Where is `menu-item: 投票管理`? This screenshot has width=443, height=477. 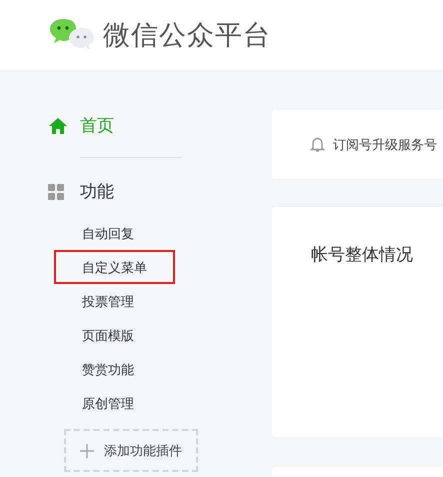
menu-item: 投票管理 is located at coordinates (114, 301).